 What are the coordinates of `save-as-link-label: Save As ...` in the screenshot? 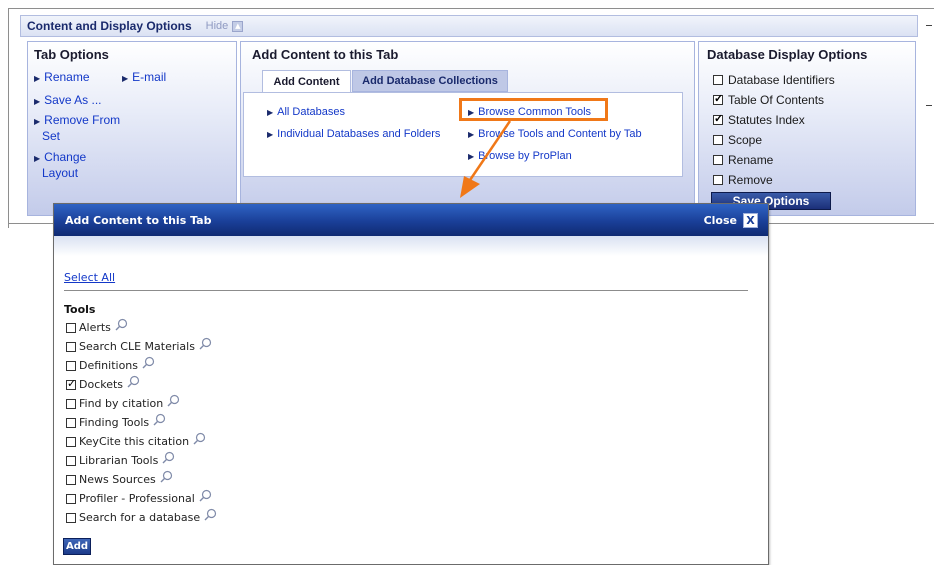 It's located at (73, 100).